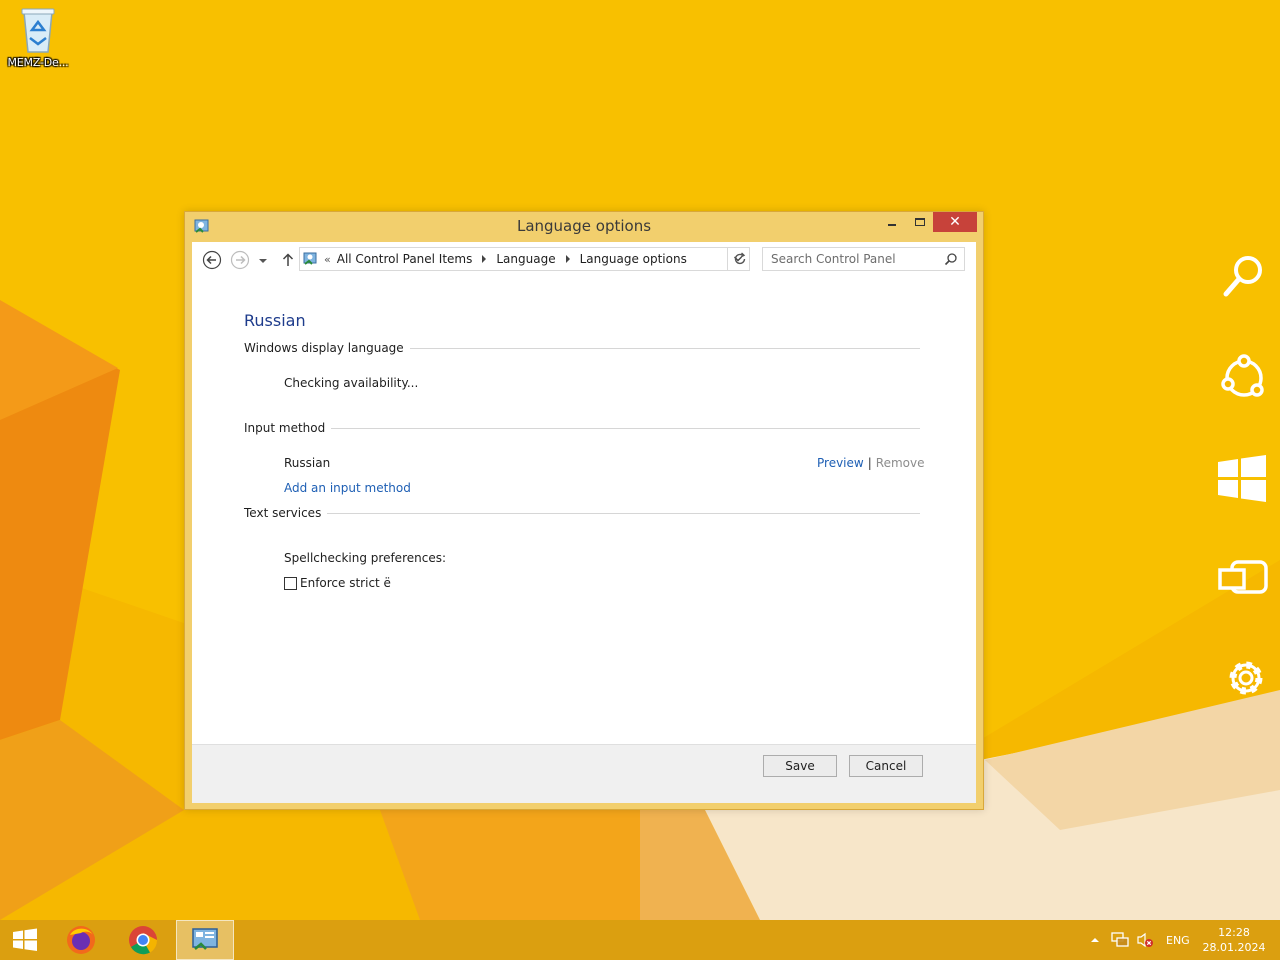 Image resolution: width=1280 pixels, height=960 pixels. I want to click on forward-button, so click(240, 260).